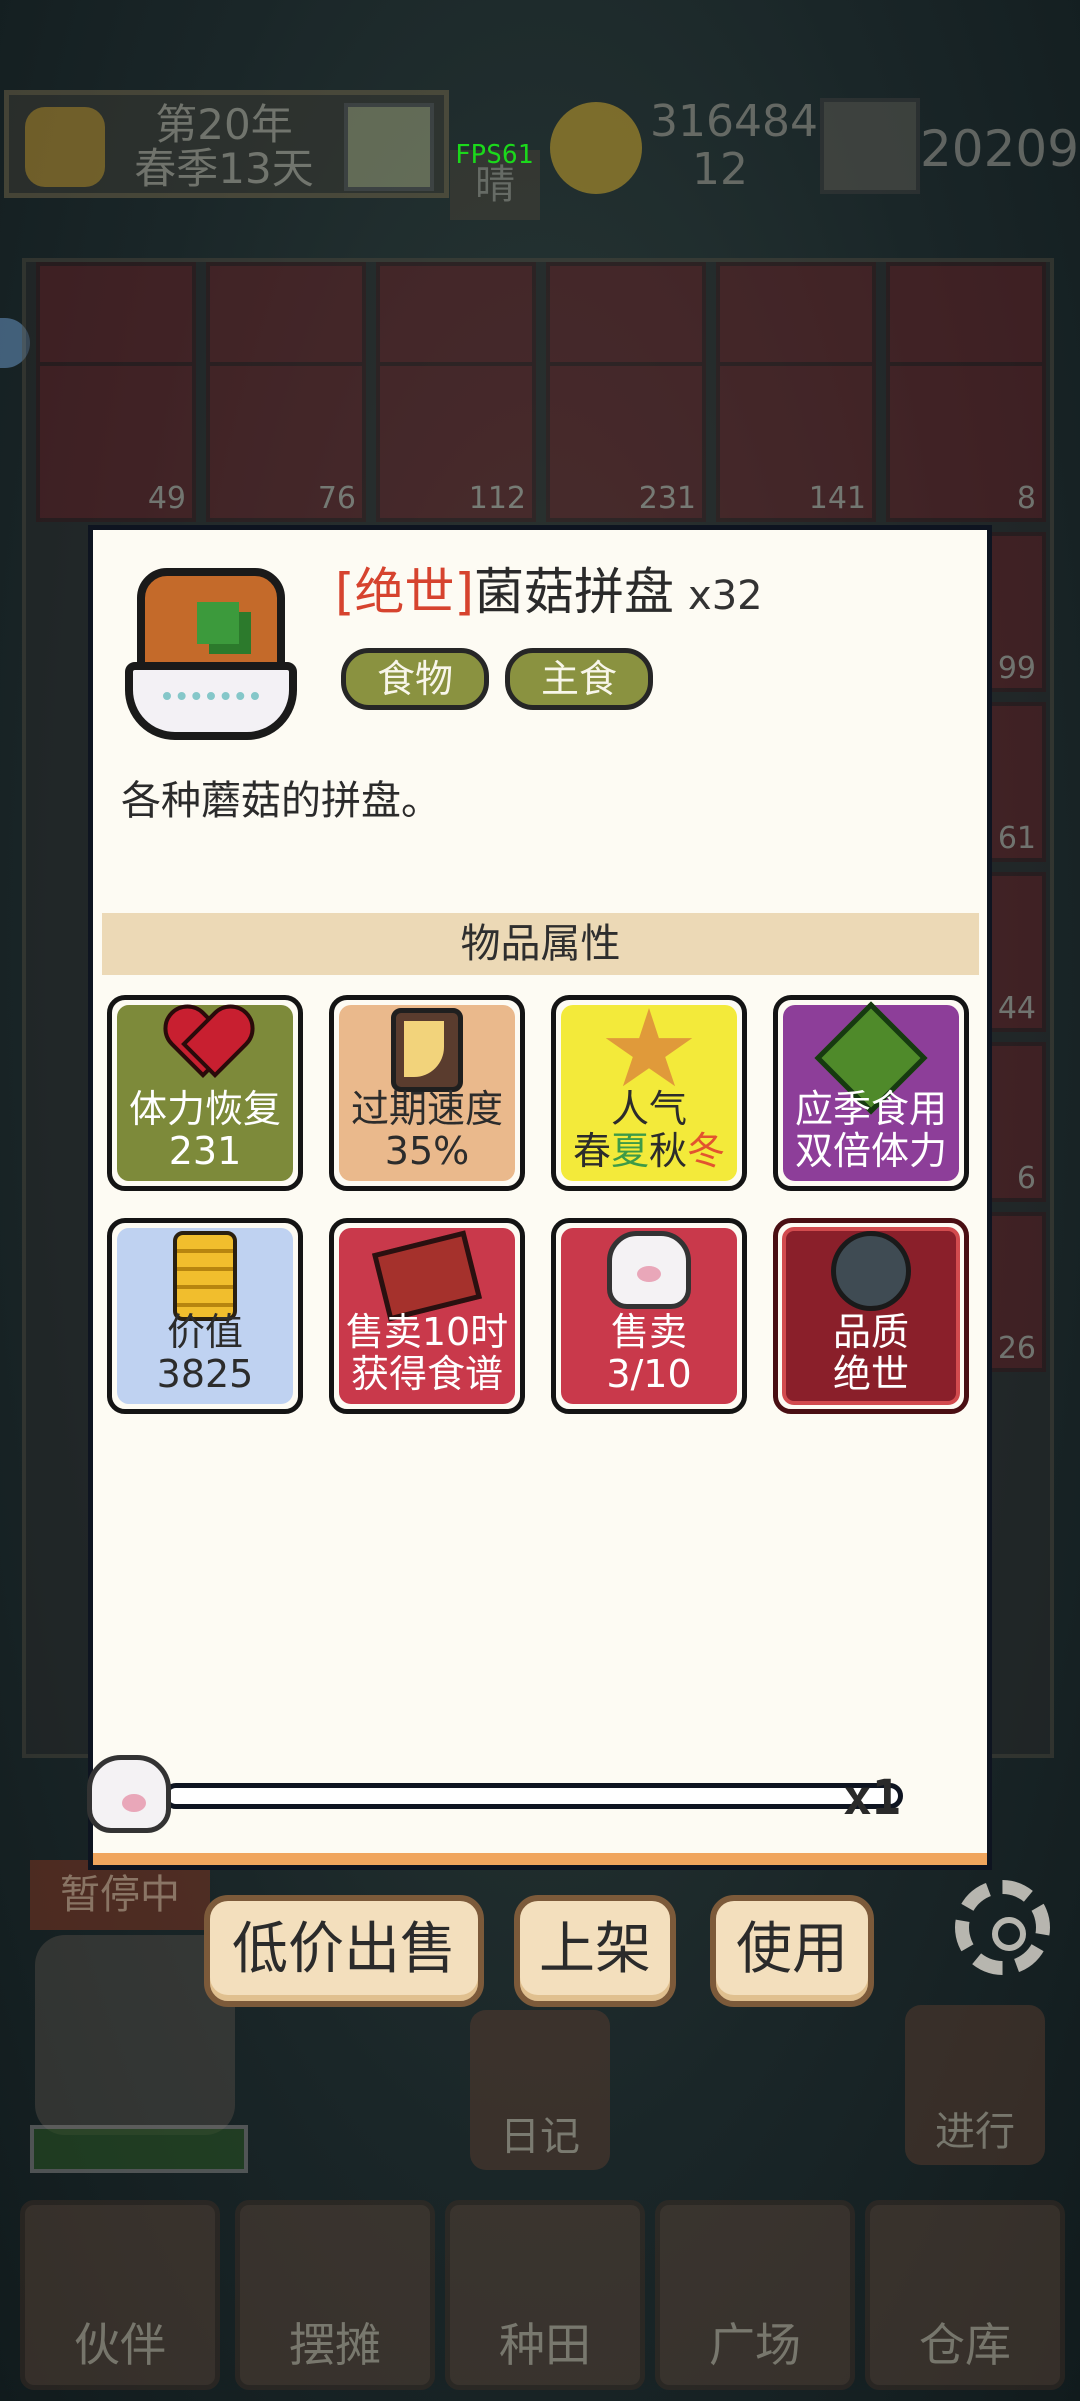 The width and height of the screenshot is (1080, 2401). Describe the element at coordinates (335, 2345) in the screenshot. I see `tab-label: 摆摊` at that location.